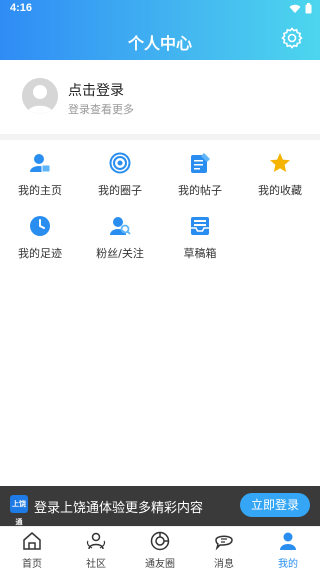 This screenshot has height=569, width=320. I want to click on header: 4:16 个人中心, so click(160, 30).